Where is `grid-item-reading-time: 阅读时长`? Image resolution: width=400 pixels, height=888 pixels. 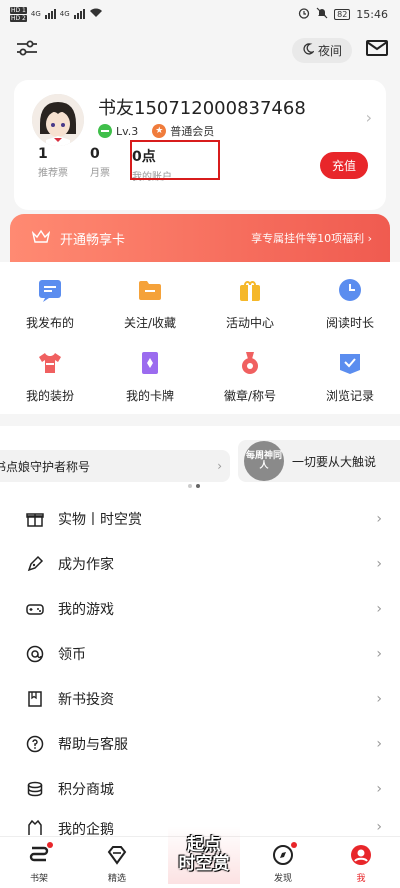
grid-item-reading-time: 阅读时长 is located at coordinates (350, 303).